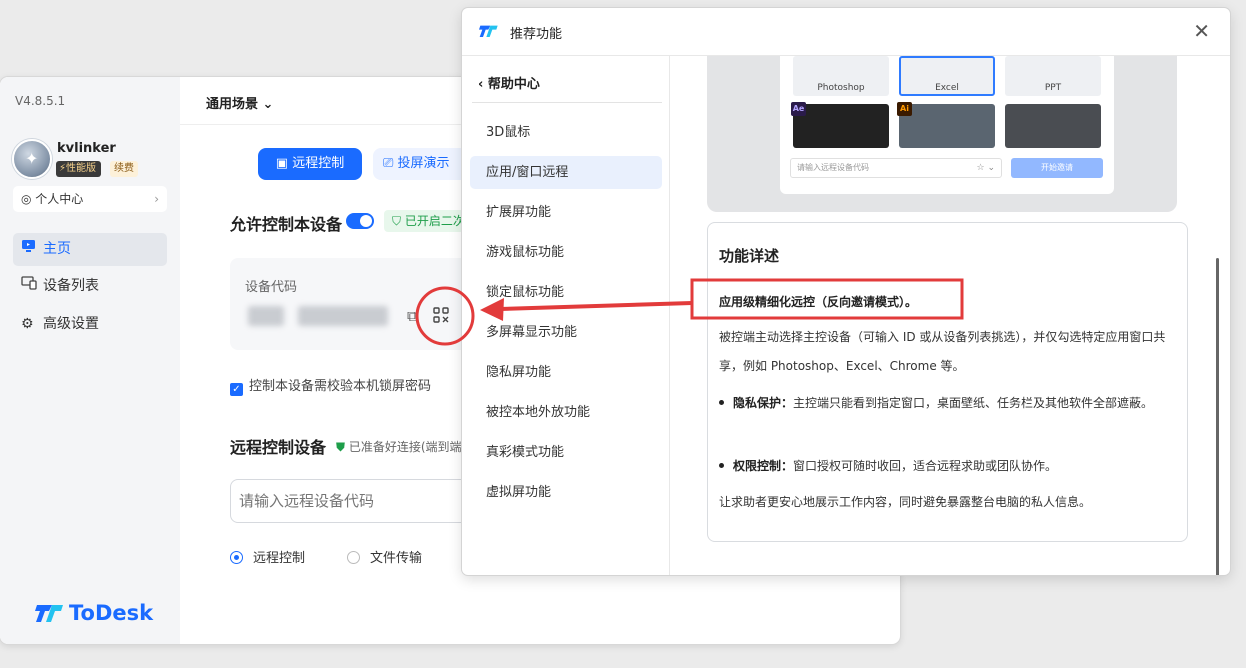 This screenshot has width=1246, height=668. I want to click on connection-status: ⛊ 已准备好连接(端到端加密), so click(401, 446).